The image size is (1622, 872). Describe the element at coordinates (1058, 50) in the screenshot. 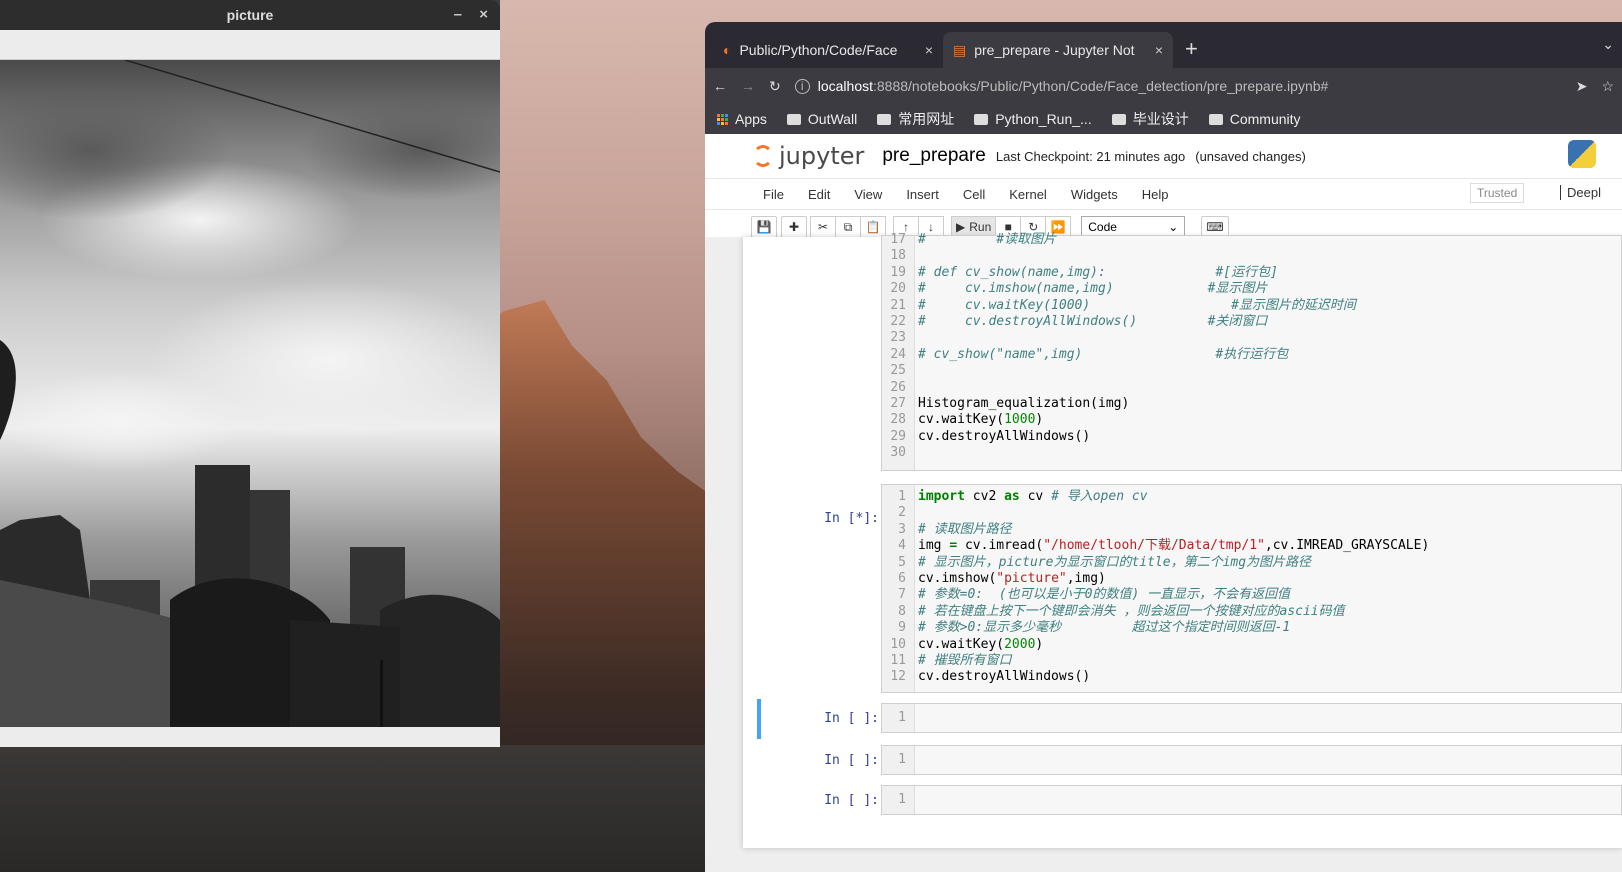

I see `tab-pre-prepare: ▤ pre_prepare - Jupyter Not ×` at that location.